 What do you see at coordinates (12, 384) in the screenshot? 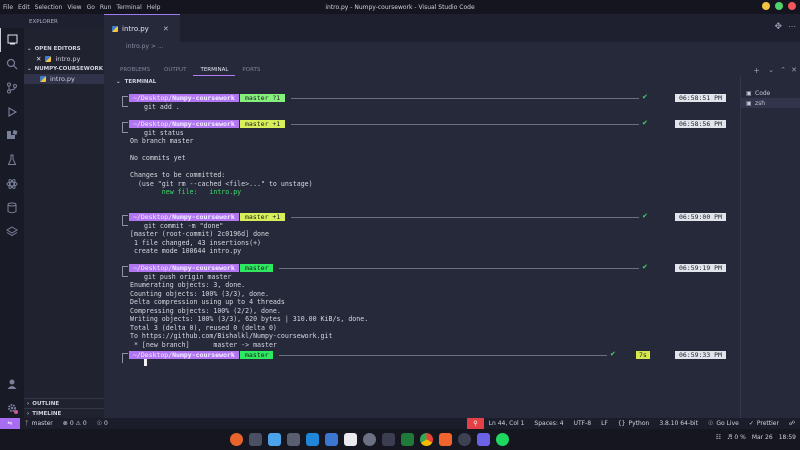
I see `accounts-activity` at bounding box center [12, 384].